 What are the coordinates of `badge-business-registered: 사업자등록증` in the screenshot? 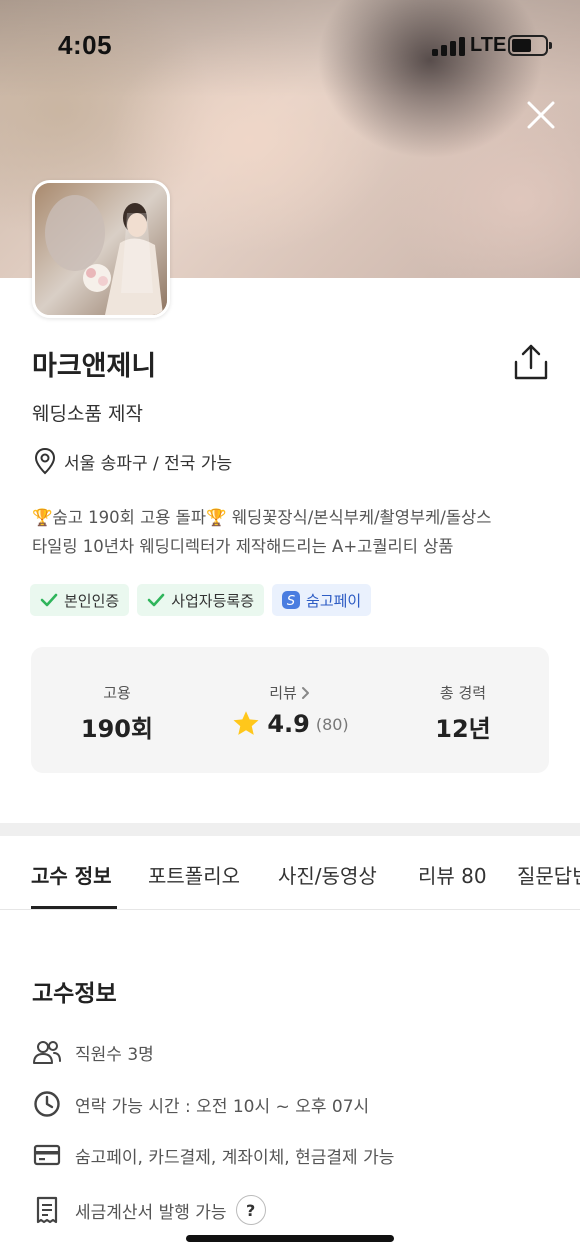 It's located at (201, 600).